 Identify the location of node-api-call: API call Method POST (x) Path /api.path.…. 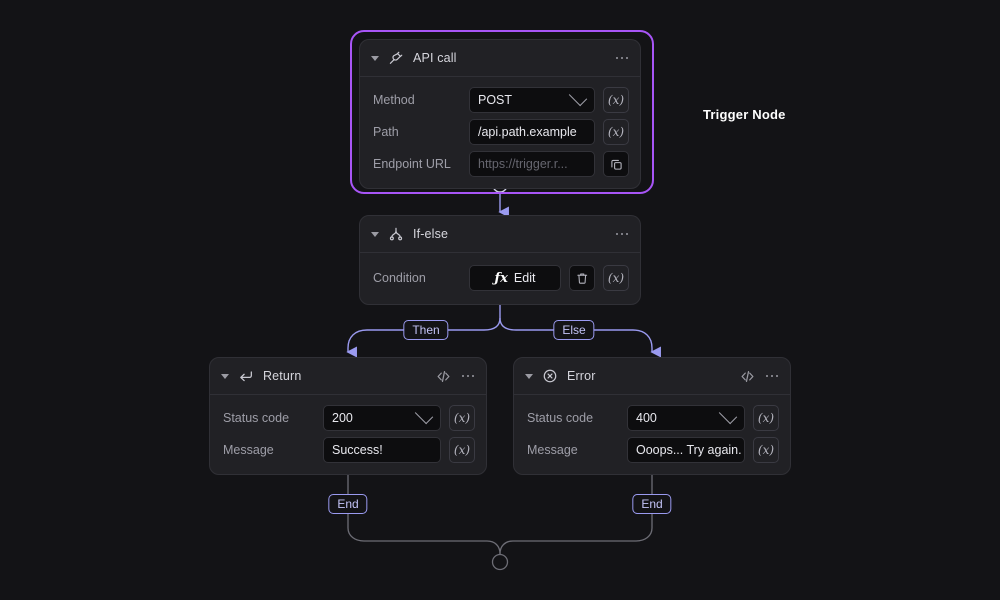
(500, 114).